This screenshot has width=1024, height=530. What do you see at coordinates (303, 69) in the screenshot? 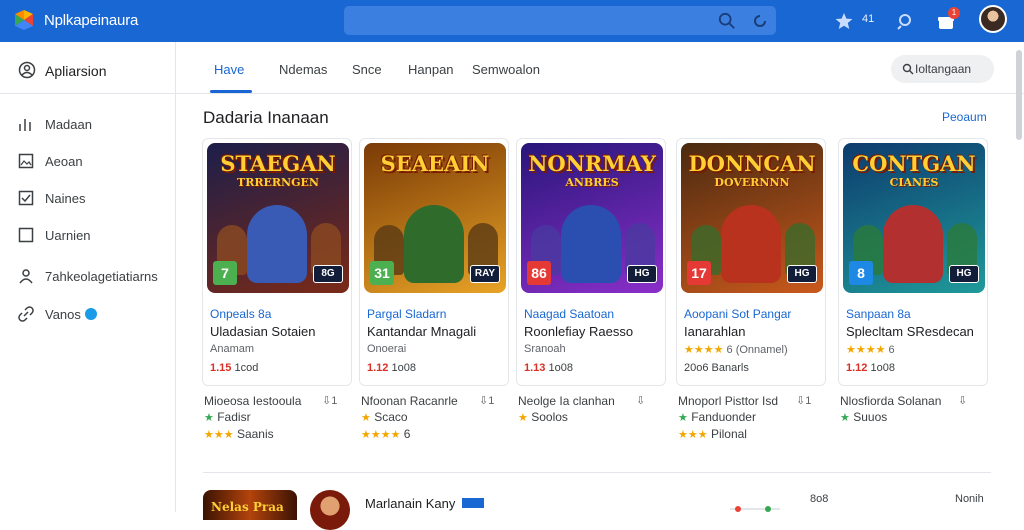
I see `tab-ndemas: Ndemas` at bounding box center [303, 69].